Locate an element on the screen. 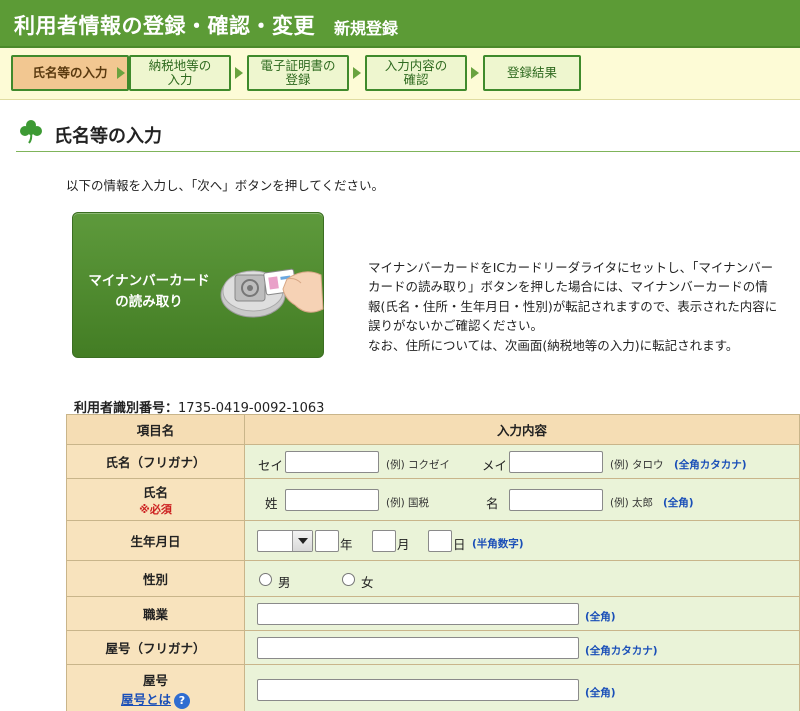  gender-female-radio is located at coordinates (348, 579).